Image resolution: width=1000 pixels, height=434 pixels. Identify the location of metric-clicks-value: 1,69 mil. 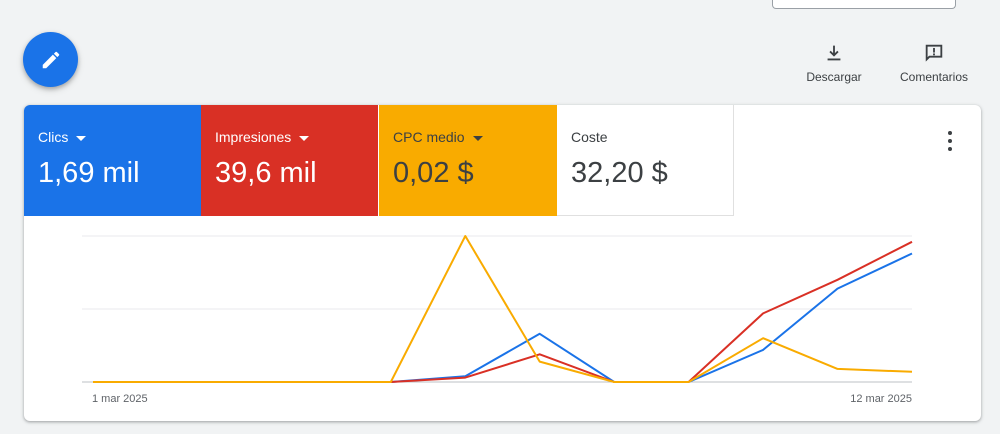
(89, 173).